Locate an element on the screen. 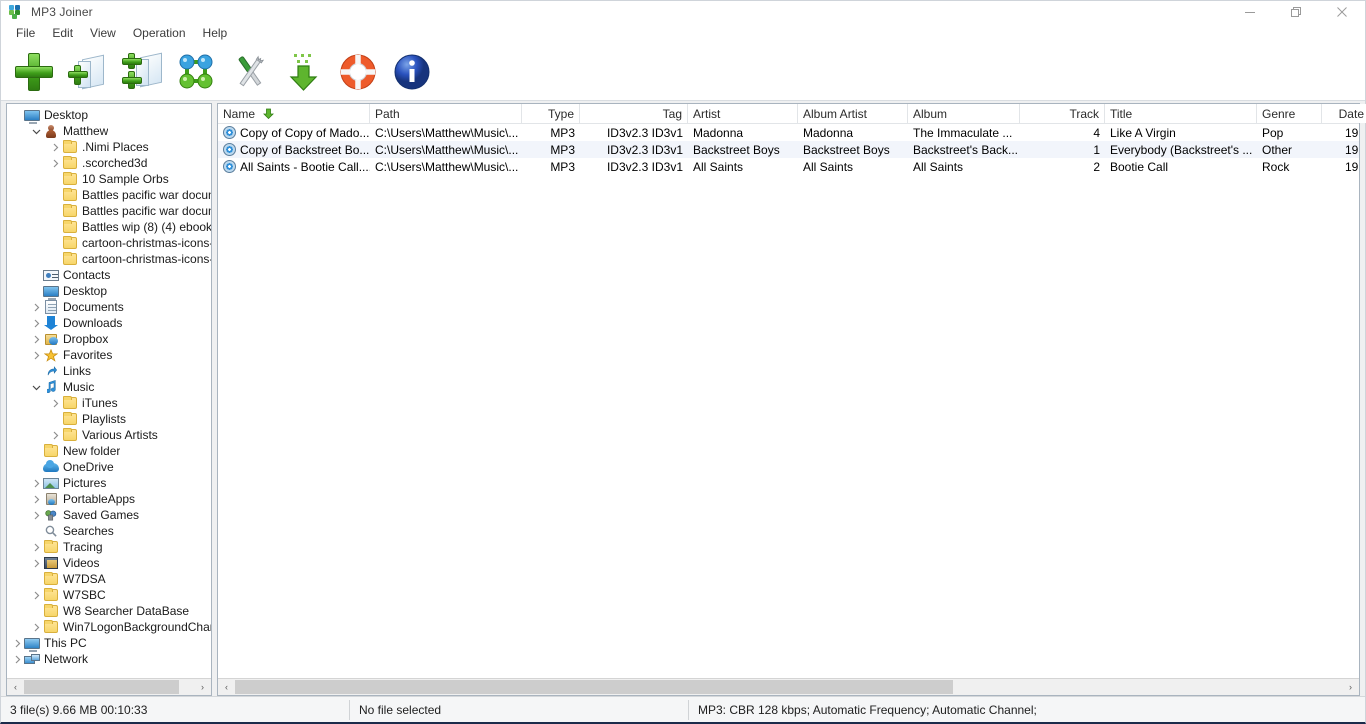 This screenshot has height=724, width=1366. menu-edit: Edit is located at coordinates (63, 33).